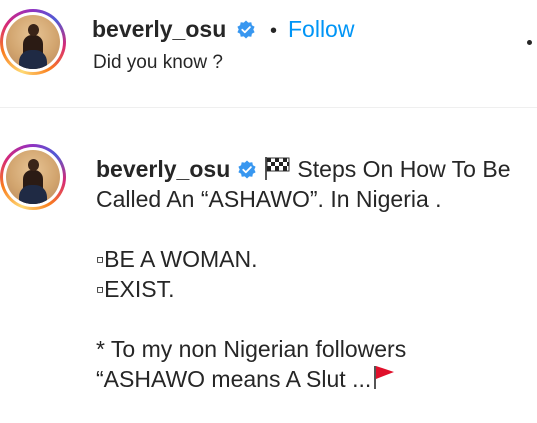 Image resolution: width=537 pixels, height=423 pixels. I want to click on caption-username: beverly_osu, so click(163, 169).